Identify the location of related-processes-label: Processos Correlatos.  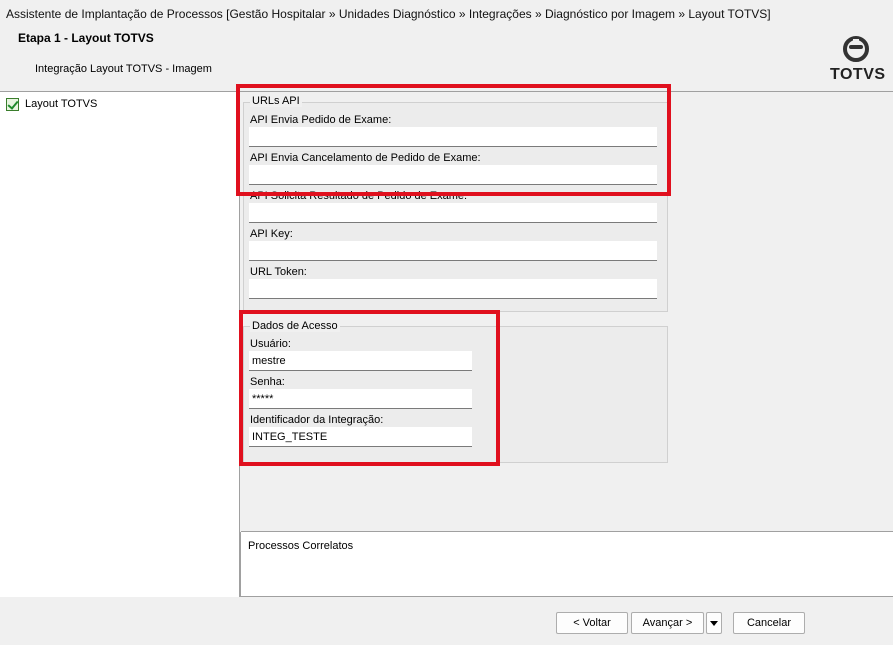
(301, 546).